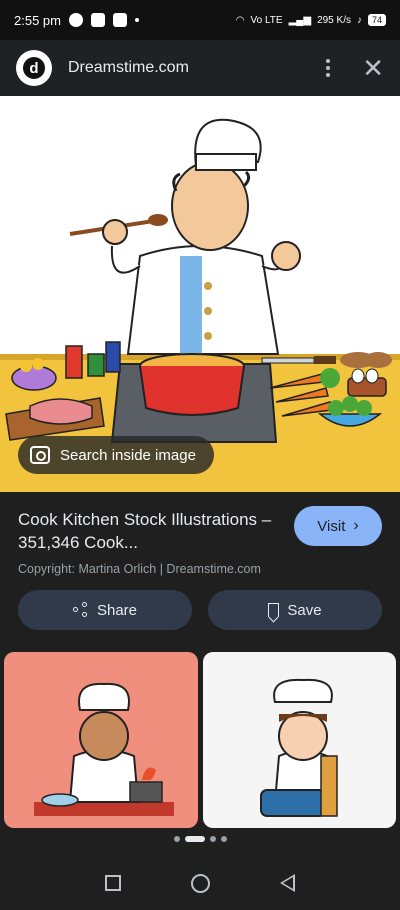 The image size is (400, 910). I want to click on status-time: 2:55 pm, so click(37, 20).